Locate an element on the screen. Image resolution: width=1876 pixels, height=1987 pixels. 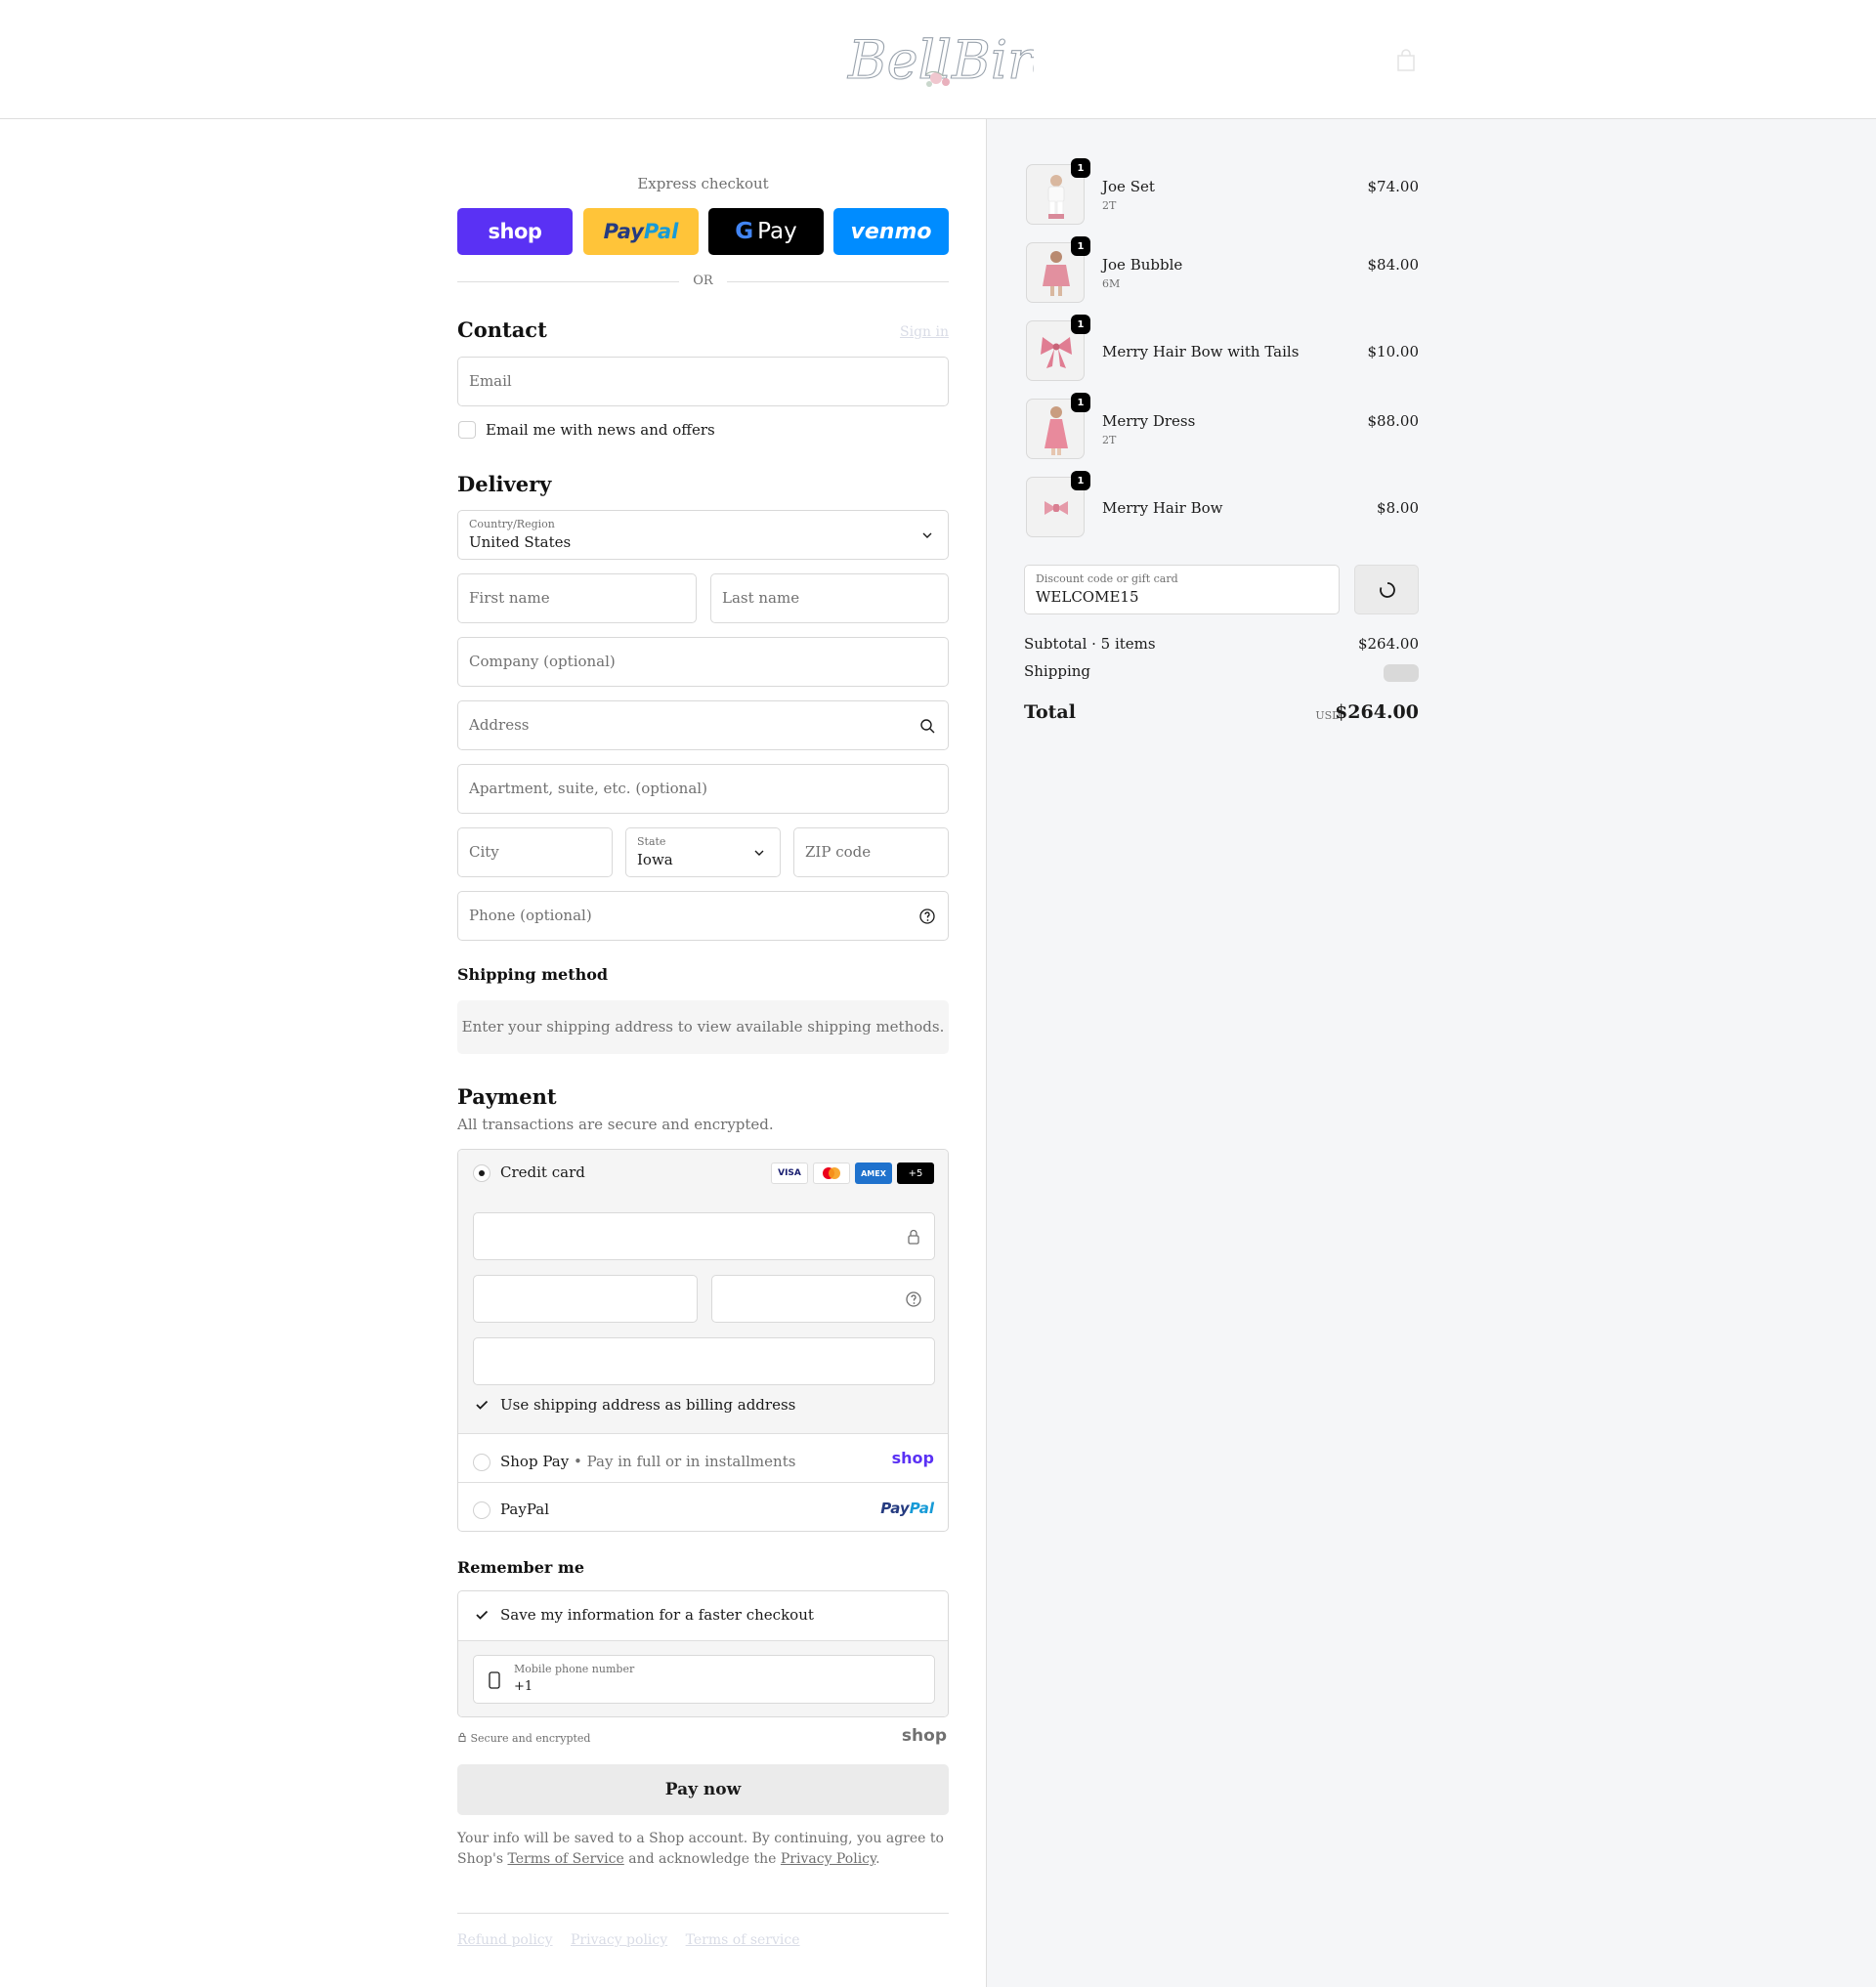
list-item: 1 Merry Hair Bow with Tails $10.00 is located at coordinates (1222, 349).